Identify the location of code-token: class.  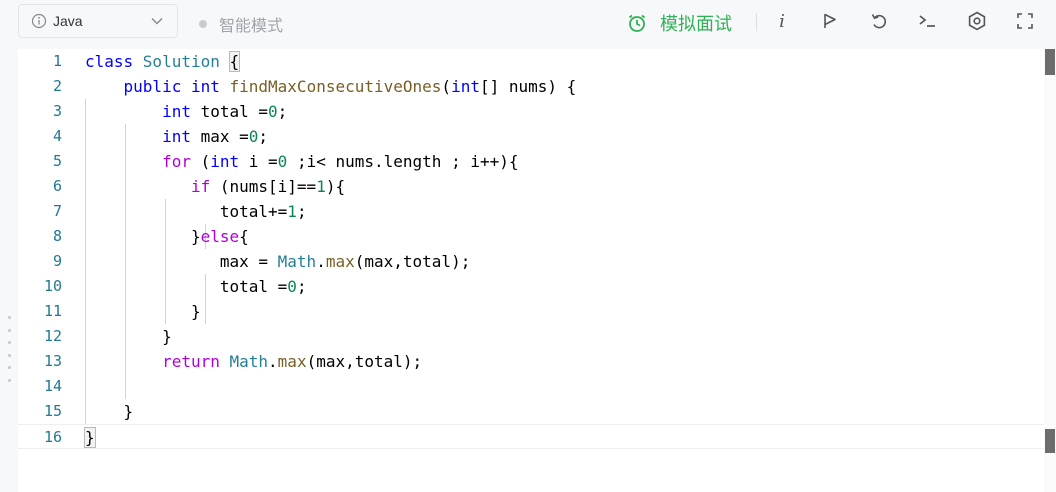
(114, 61).